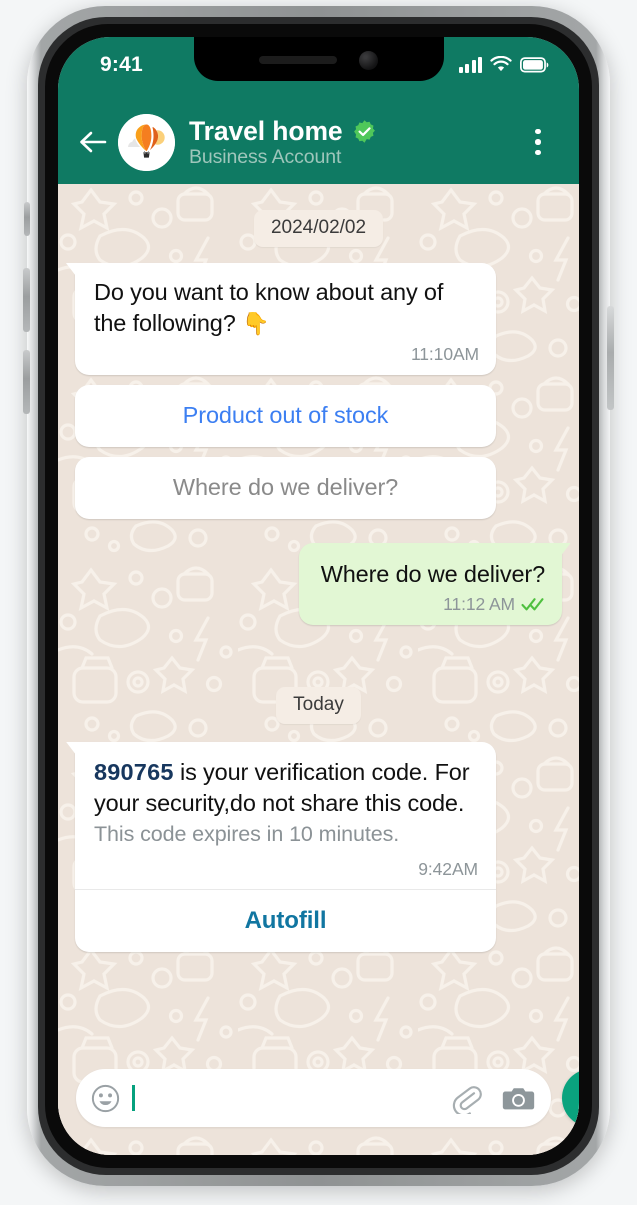  What do you see at coordinates (532, 604) in the screenshot?
I see `double-check-read-icon` at bounding box center [532, 604].